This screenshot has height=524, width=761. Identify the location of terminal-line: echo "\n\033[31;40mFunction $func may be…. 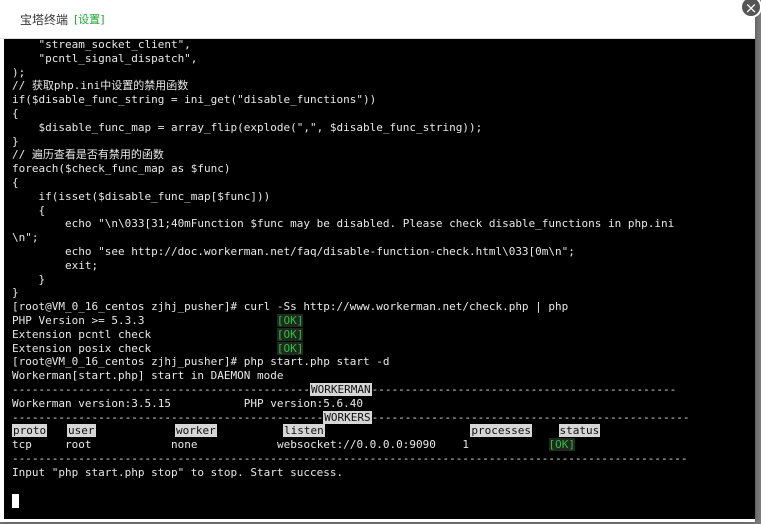
(343, 224).